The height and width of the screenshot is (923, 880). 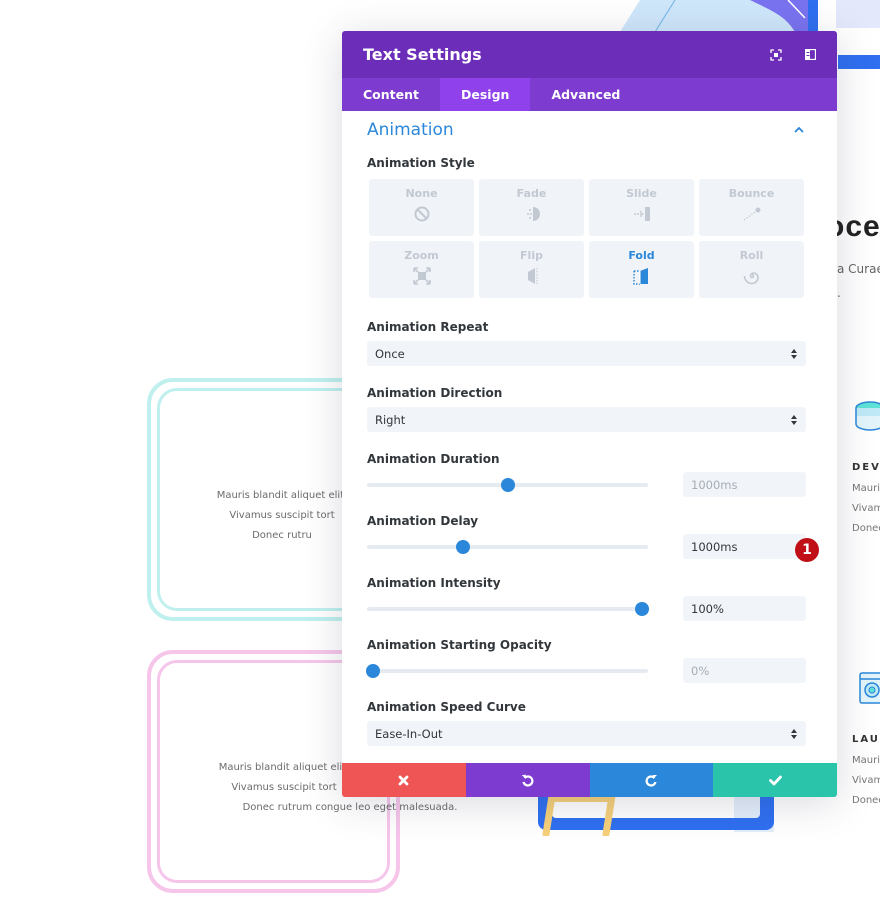 I want to click on modal-header: Text Settings, so click(x=589, y=54).